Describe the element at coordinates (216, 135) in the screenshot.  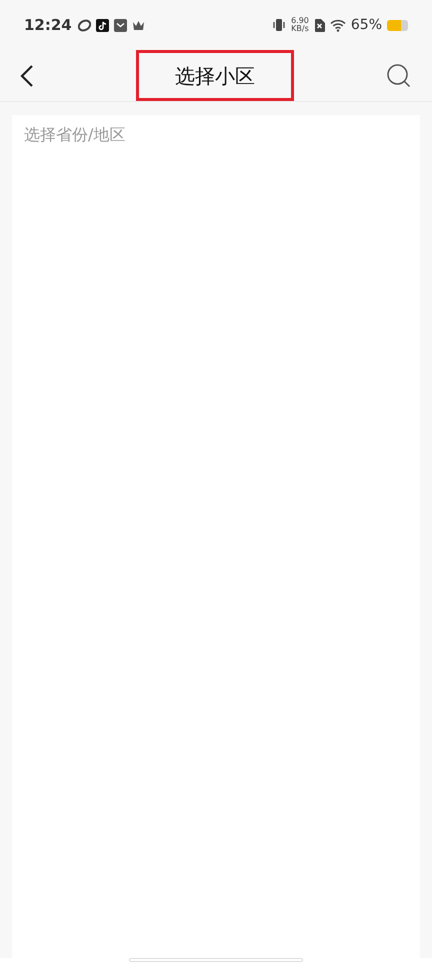
I see `region-picker-placeholder: 选择省份/地区` at that location.